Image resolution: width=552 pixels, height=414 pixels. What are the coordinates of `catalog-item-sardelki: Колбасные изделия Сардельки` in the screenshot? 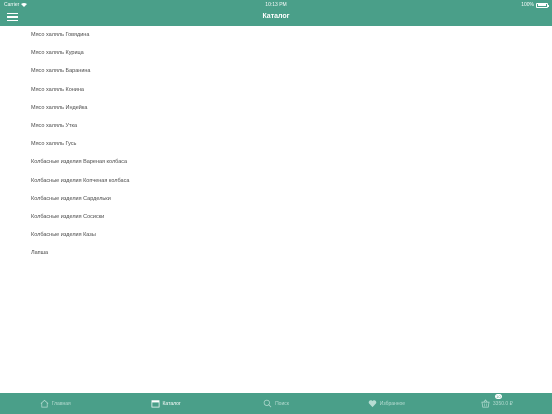 It's located at (276, 199).